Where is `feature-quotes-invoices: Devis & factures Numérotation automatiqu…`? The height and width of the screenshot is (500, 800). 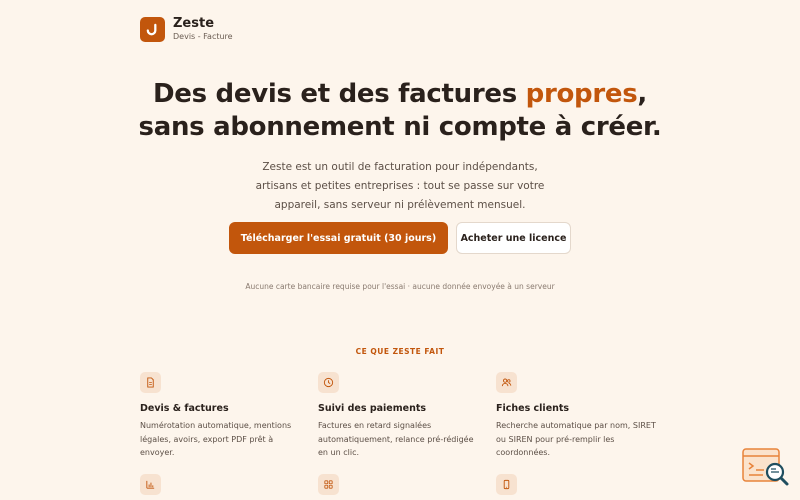 feature-quotes-invoices: Devis & factures Numérotation automatiqu… is located at coordinates (229, 416).